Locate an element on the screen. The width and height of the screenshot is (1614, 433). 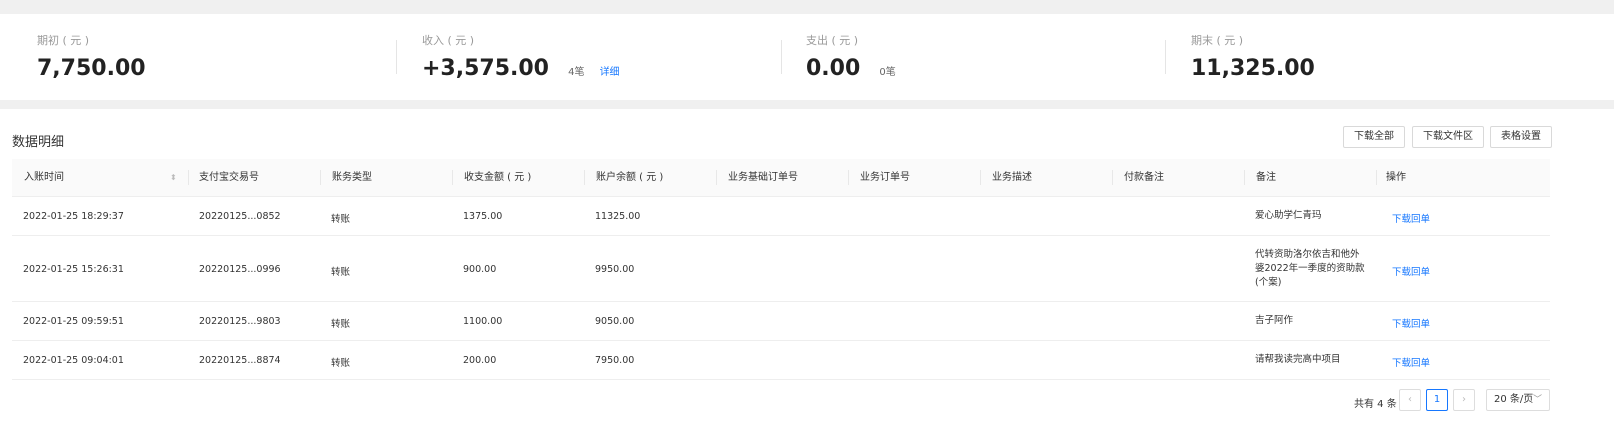
cell-note: 请帮我读完高中项目 is located at coordinates (1298, 359).